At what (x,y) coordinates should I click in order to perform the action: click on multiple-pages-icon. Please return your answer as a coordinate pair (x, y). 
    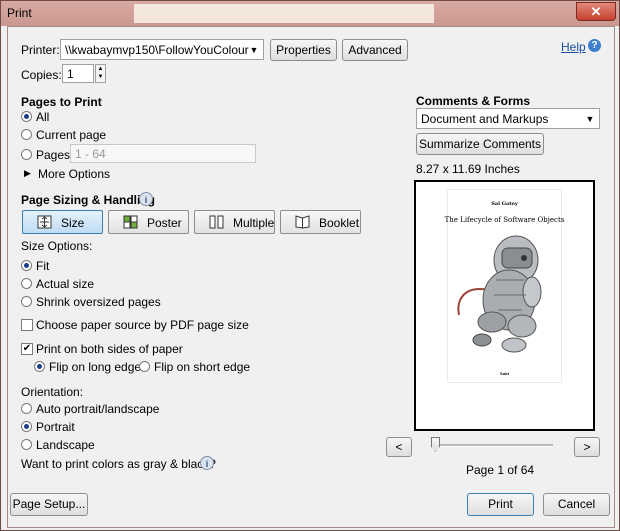
    Looking at the image, I should click on (216, 222).